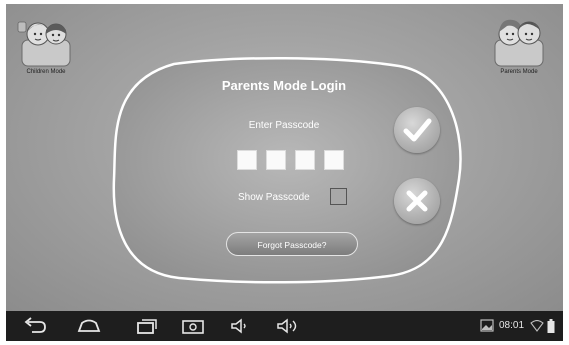 Image resolution: width=569 pixels, height=345 pixels. Describe the element at coordinates (551, 329) in the screenshot. I see `battery-icon` at that location.